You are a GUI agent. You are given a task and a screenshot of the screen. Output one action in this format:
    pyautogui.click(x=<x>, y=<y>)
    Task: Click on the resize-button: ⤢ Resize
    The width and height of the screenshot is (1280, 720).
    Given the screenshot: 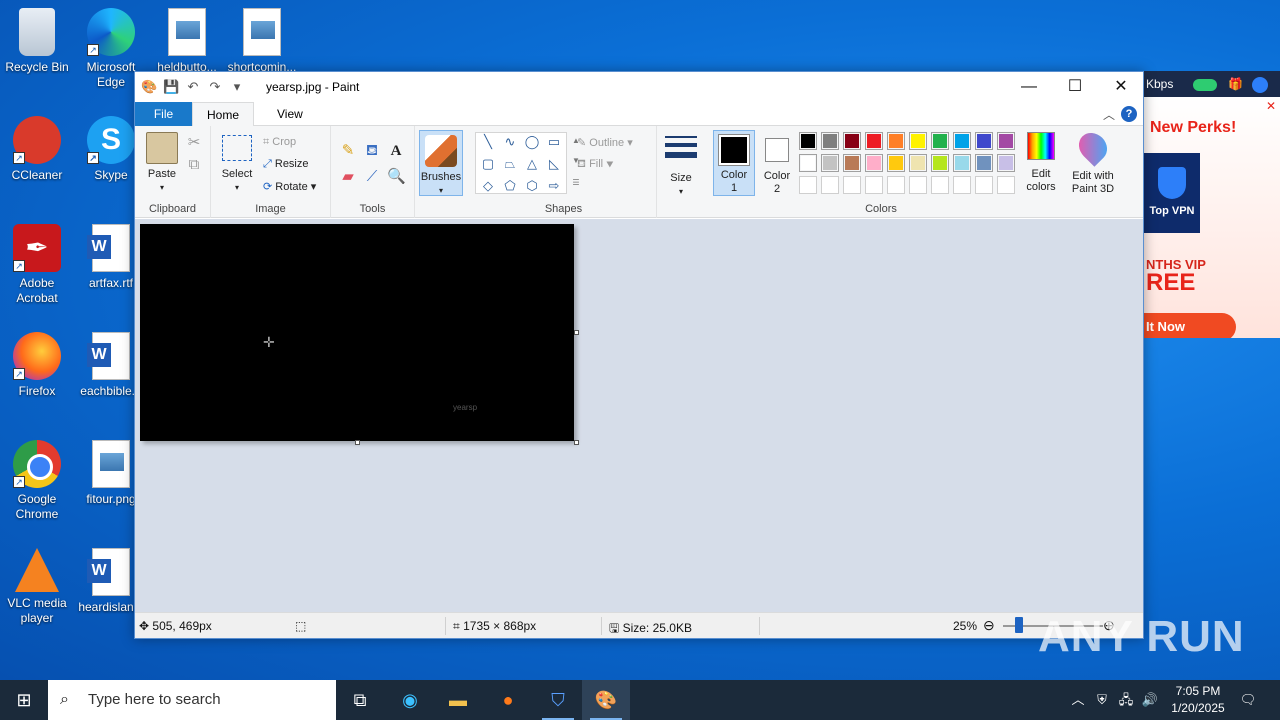 What is the action you would take?
    pyautogui.click(x=286, y=164)
    